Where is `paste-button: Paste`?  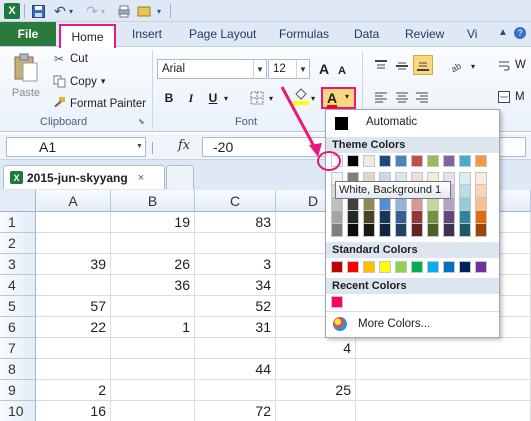
paste-button: Paste is located at coordinates (26, 78).